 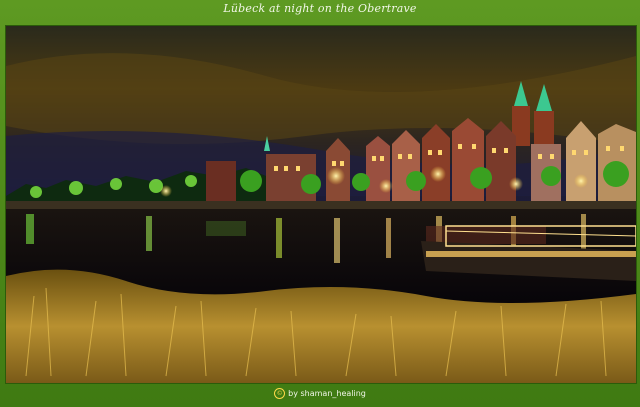 I want to click on photo-credit: © by shaman_healing, so click(x=320, y=393).